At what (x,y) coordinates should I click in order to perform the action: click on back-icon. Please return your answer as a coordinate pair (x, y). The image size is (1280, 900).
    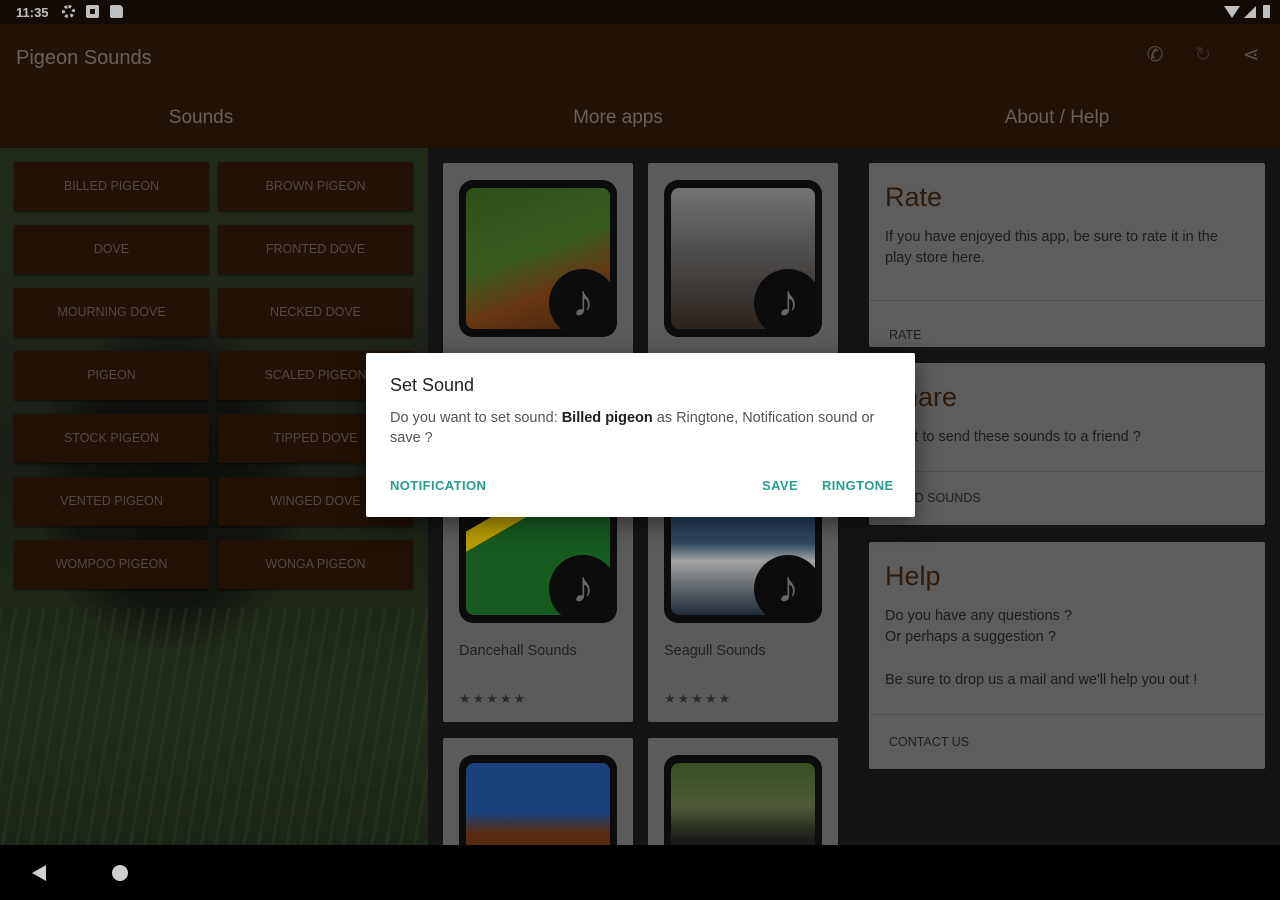
    Looking at the image, I should click on (39, 873).